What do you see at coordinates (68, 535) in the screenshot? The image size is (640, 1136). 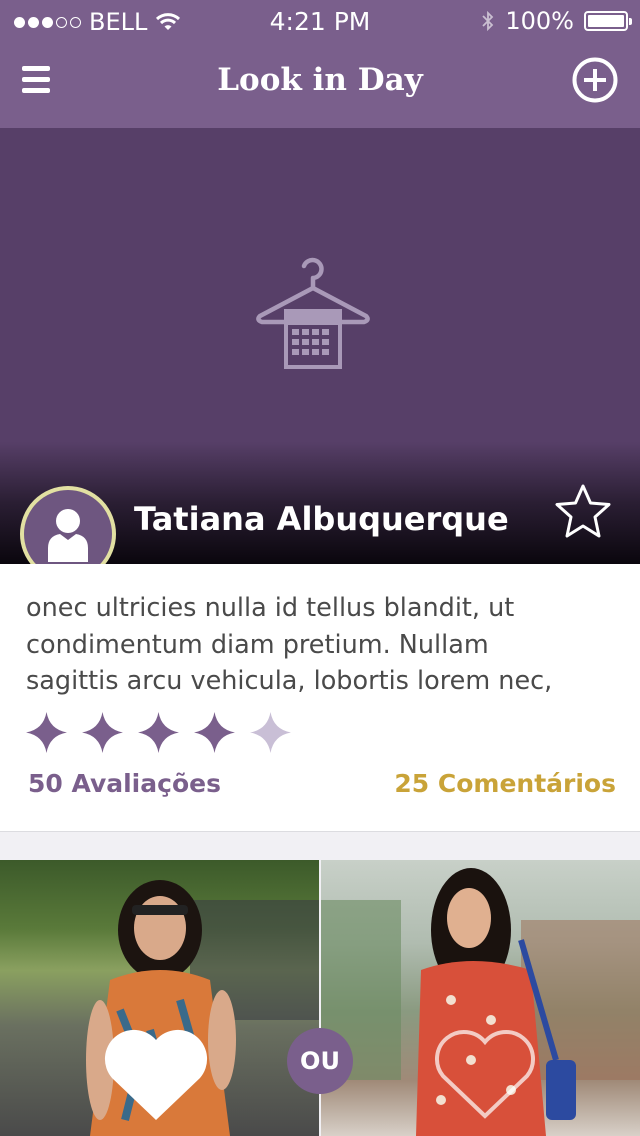 I see `avatar-icon` at bounding box center [68, 535].